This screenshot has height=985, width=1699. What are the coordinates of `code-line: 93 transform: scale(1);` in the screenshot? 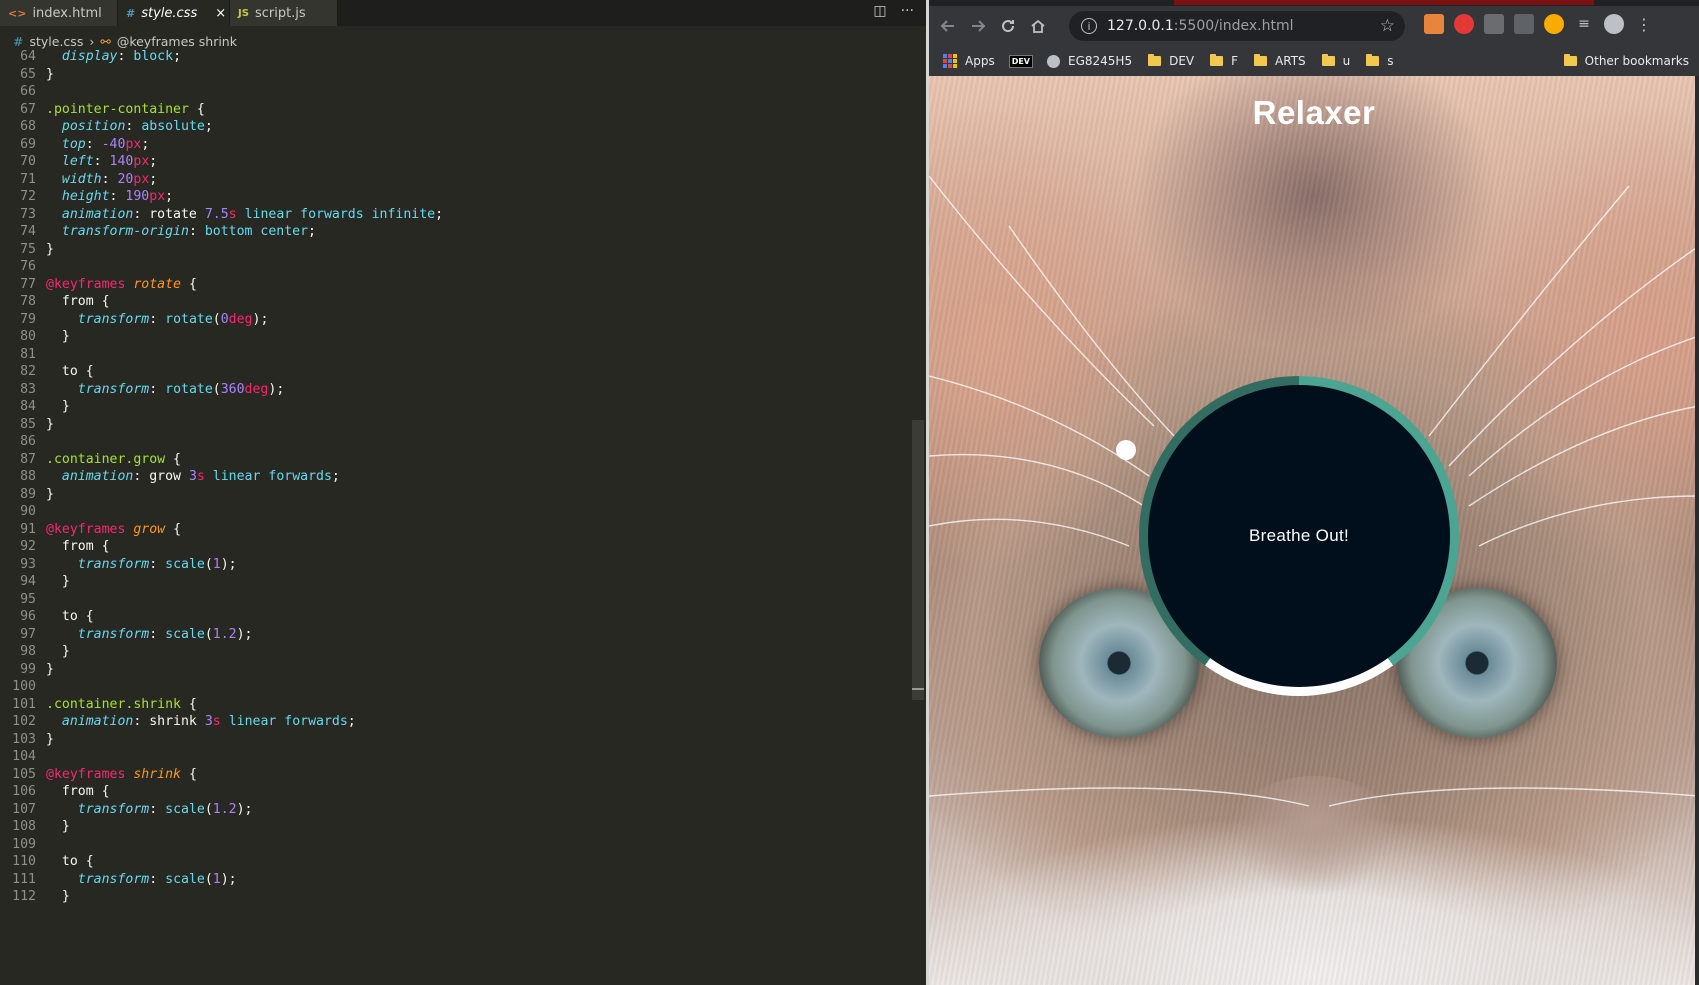 It's located at (455, 564).